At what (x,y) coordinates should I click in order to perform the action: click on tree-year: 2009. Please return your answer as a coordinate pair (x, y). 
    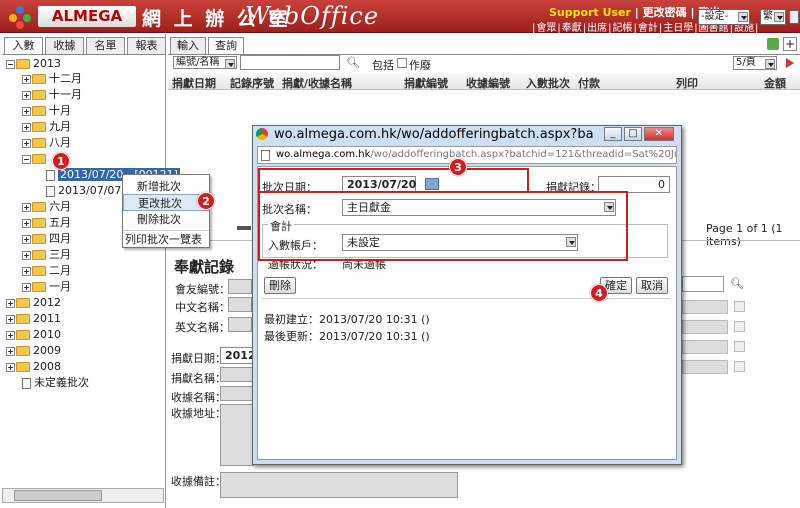
    Looking at the image, I should click on (33, 351).